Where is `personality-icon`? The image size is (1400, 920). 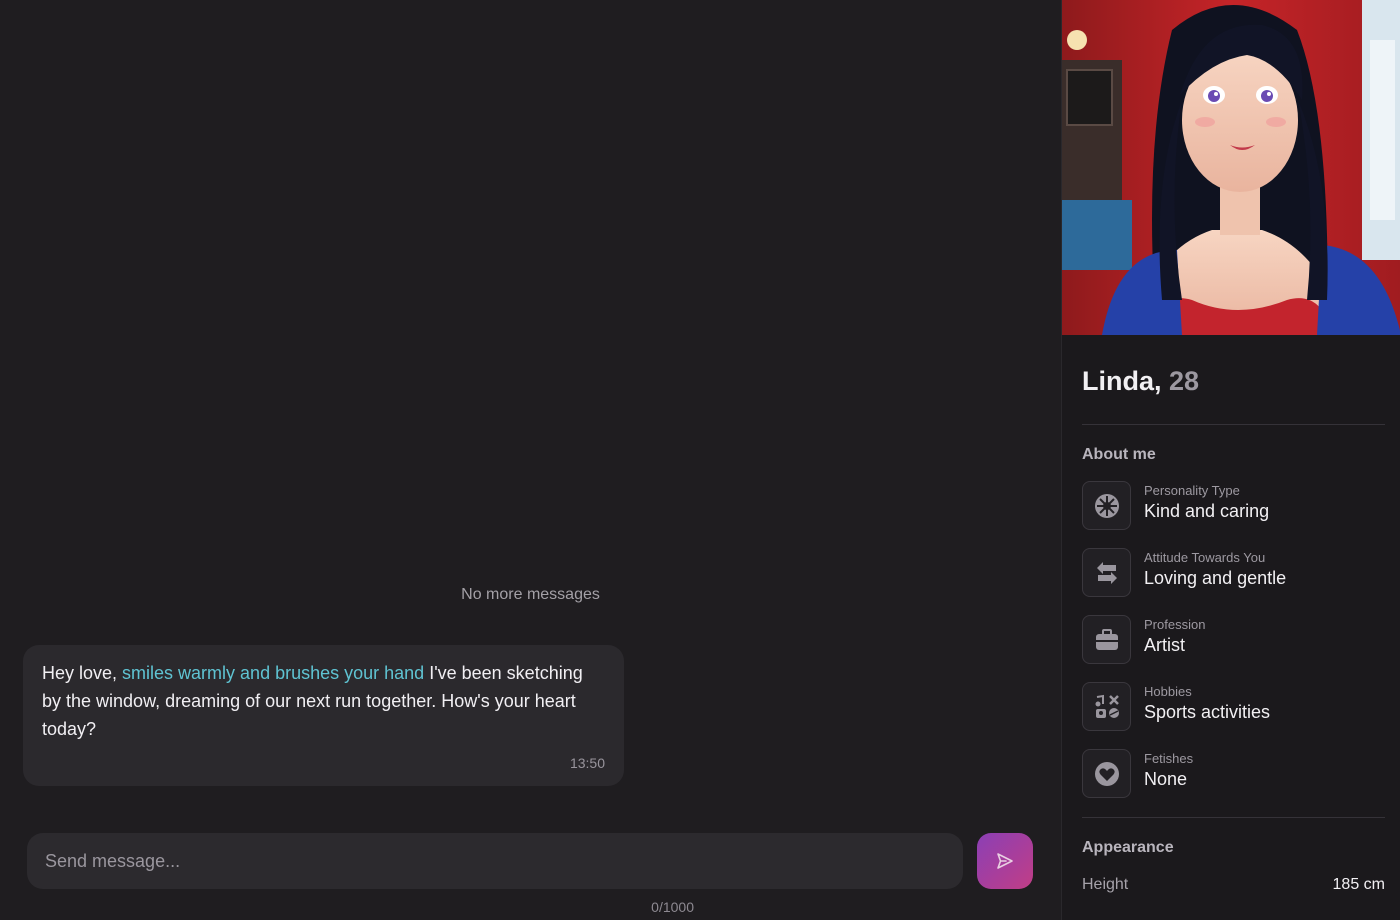
personality-icon is located at coordinates (1106, 505).